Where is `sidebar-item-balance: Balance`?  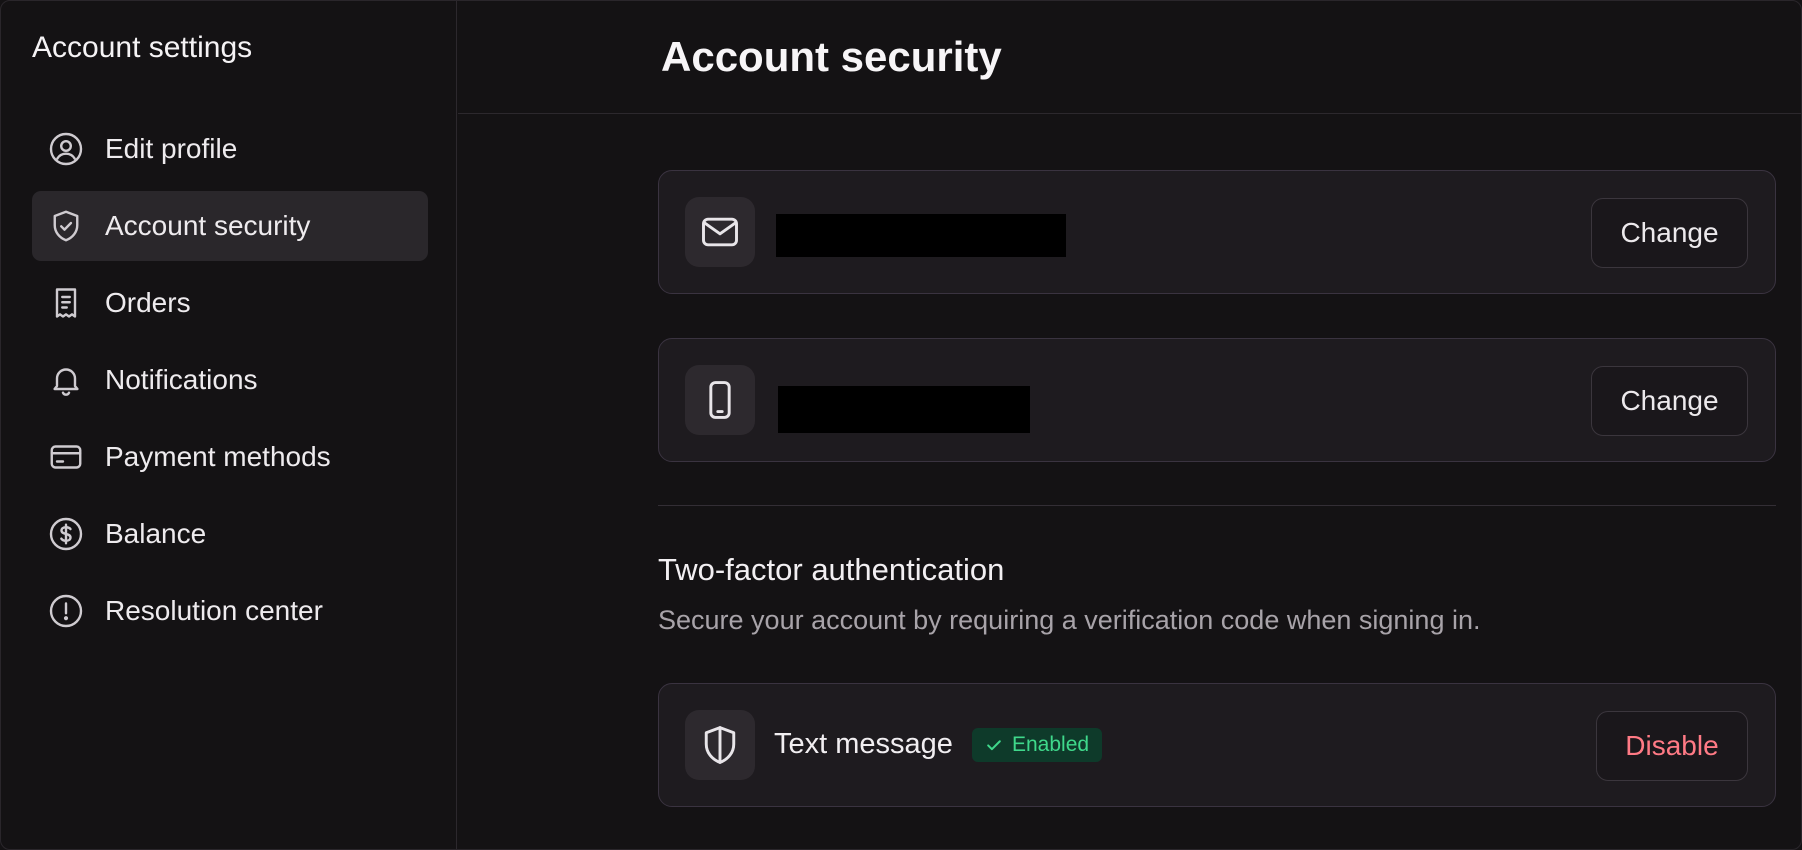
sidebar-item-balance: Balance is located at coordinates (230, 534).